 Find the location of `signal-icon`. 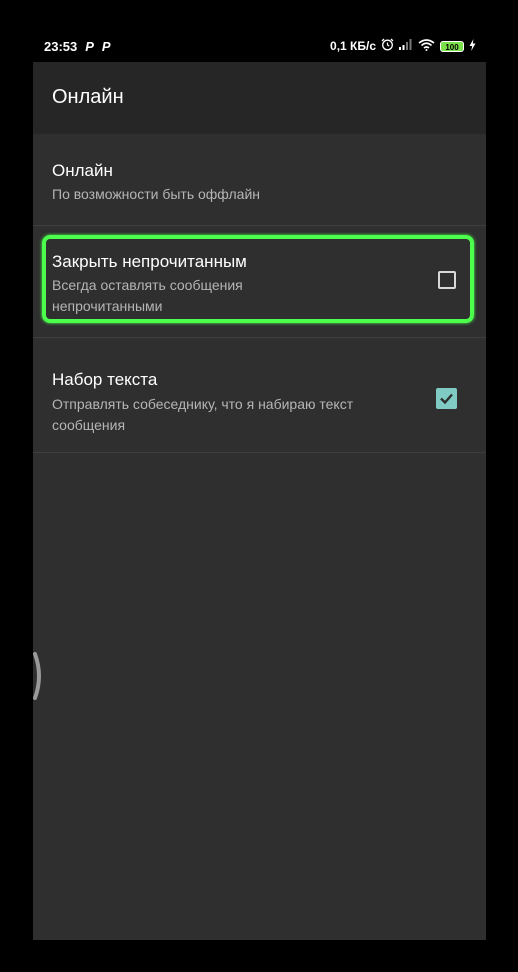

signal-icon is located at coordinates (406, 46).